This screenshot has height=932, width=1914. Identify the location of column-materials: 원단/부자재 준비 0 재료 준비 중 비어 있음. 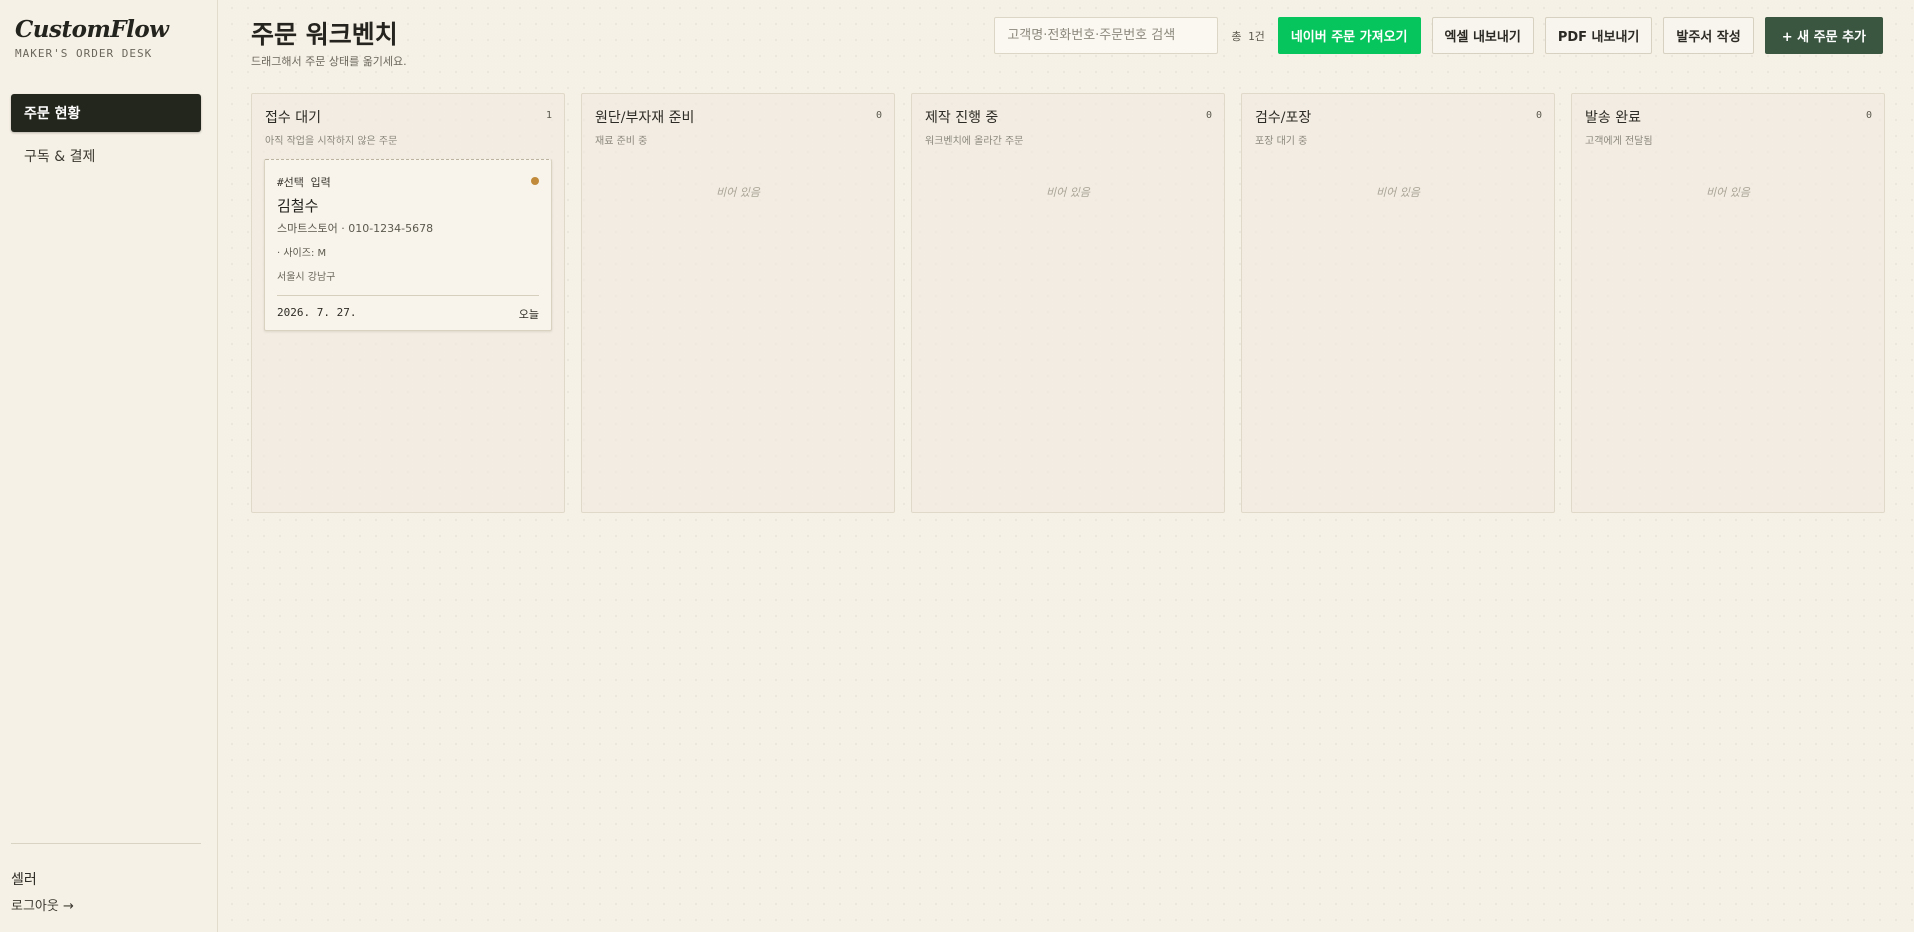
(738, 303).